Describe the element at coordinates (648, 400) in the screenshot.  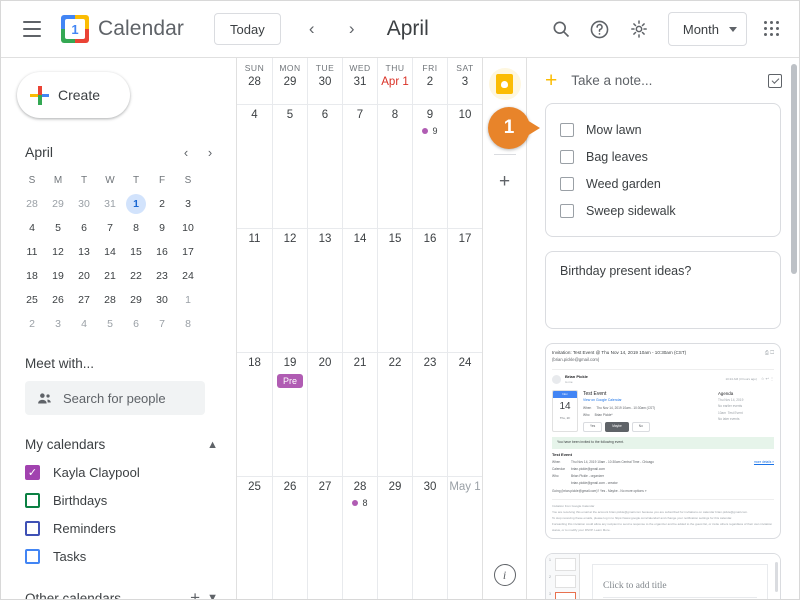
I see `view-on-calendar-link: View on Google Calendar` at that location.